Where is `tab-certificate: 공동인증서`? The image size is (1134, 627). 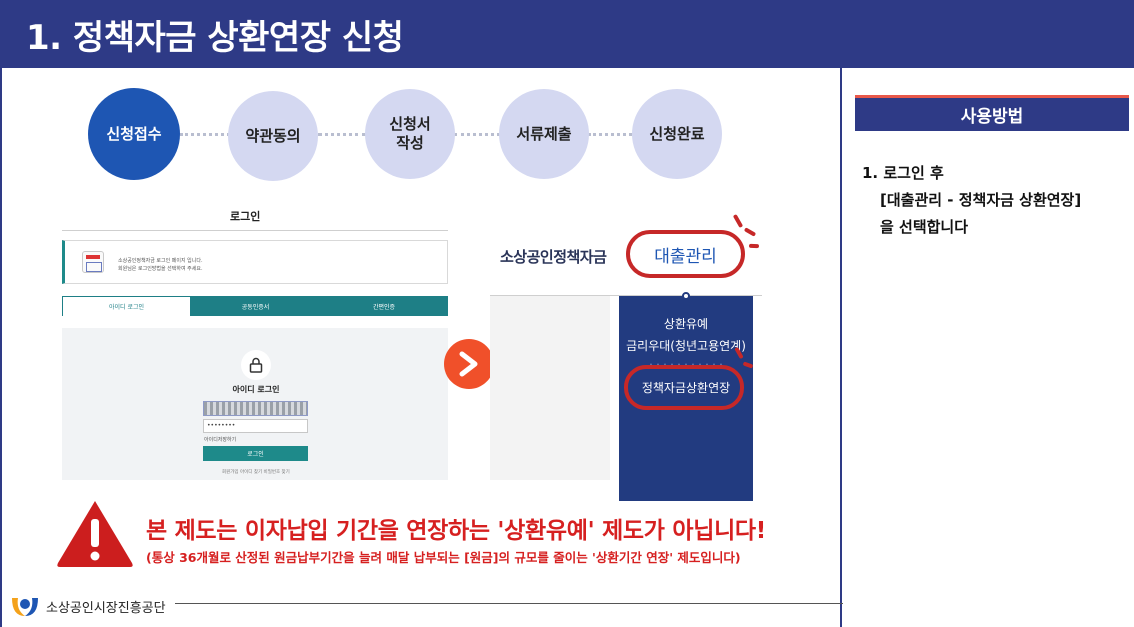
tab-certificate: 공동인증서 is located at coordinates (255, 306).